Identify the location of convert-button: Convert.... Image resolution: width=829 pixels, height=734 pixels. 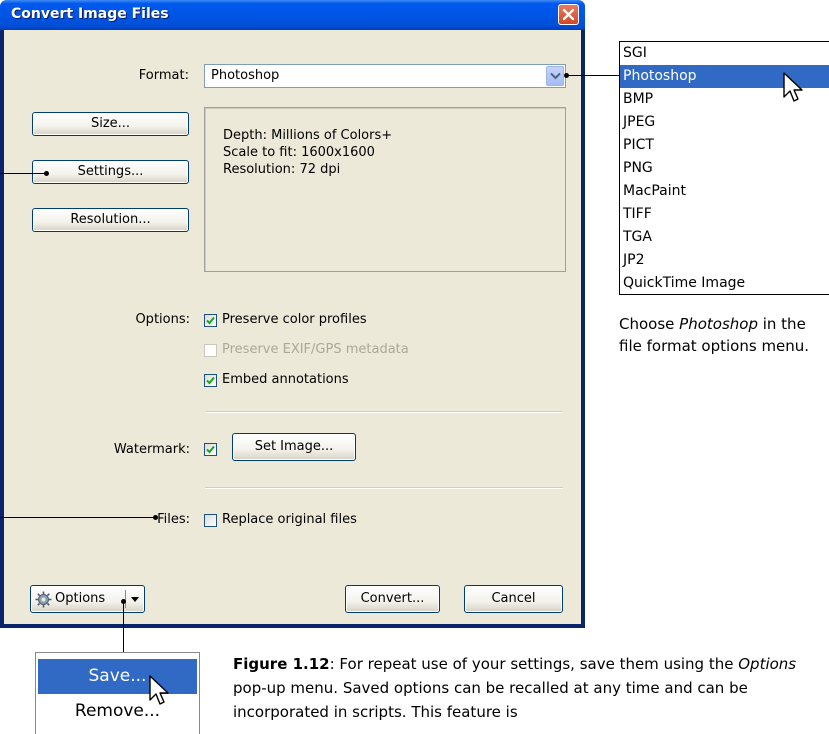
(392, 599).